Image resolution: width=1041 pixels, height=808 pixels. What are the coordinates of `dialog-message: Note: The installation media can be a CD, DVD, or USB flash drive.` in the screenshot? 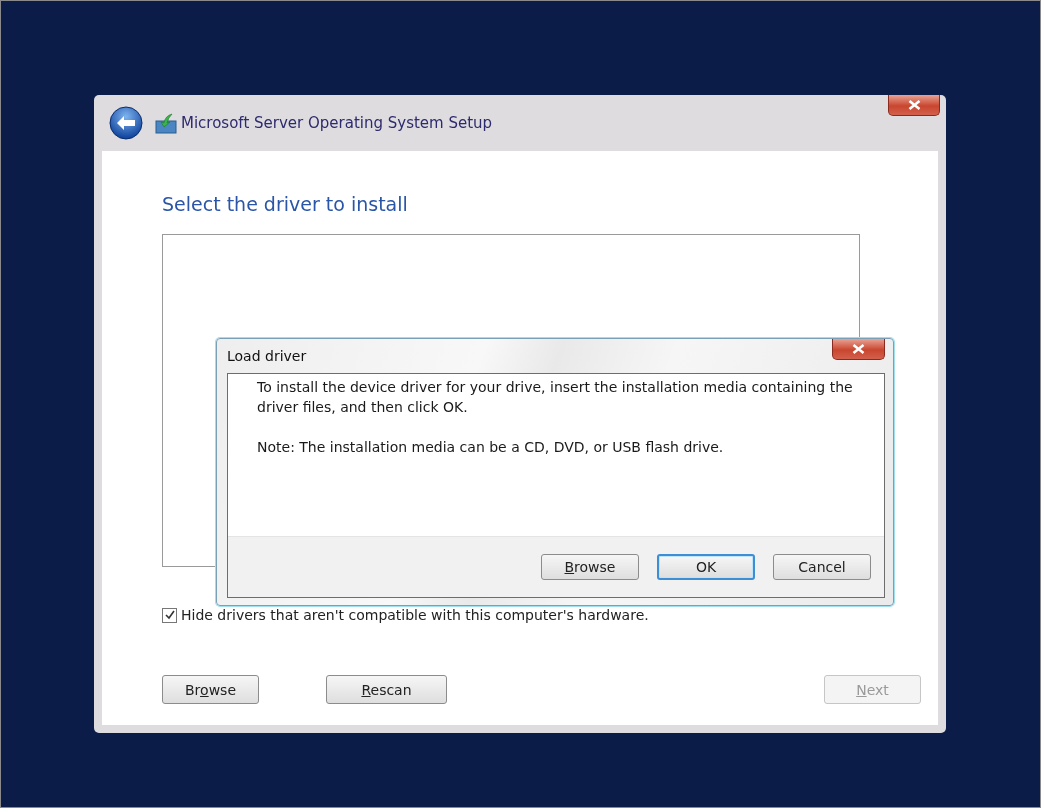 It's located at (491, 447).